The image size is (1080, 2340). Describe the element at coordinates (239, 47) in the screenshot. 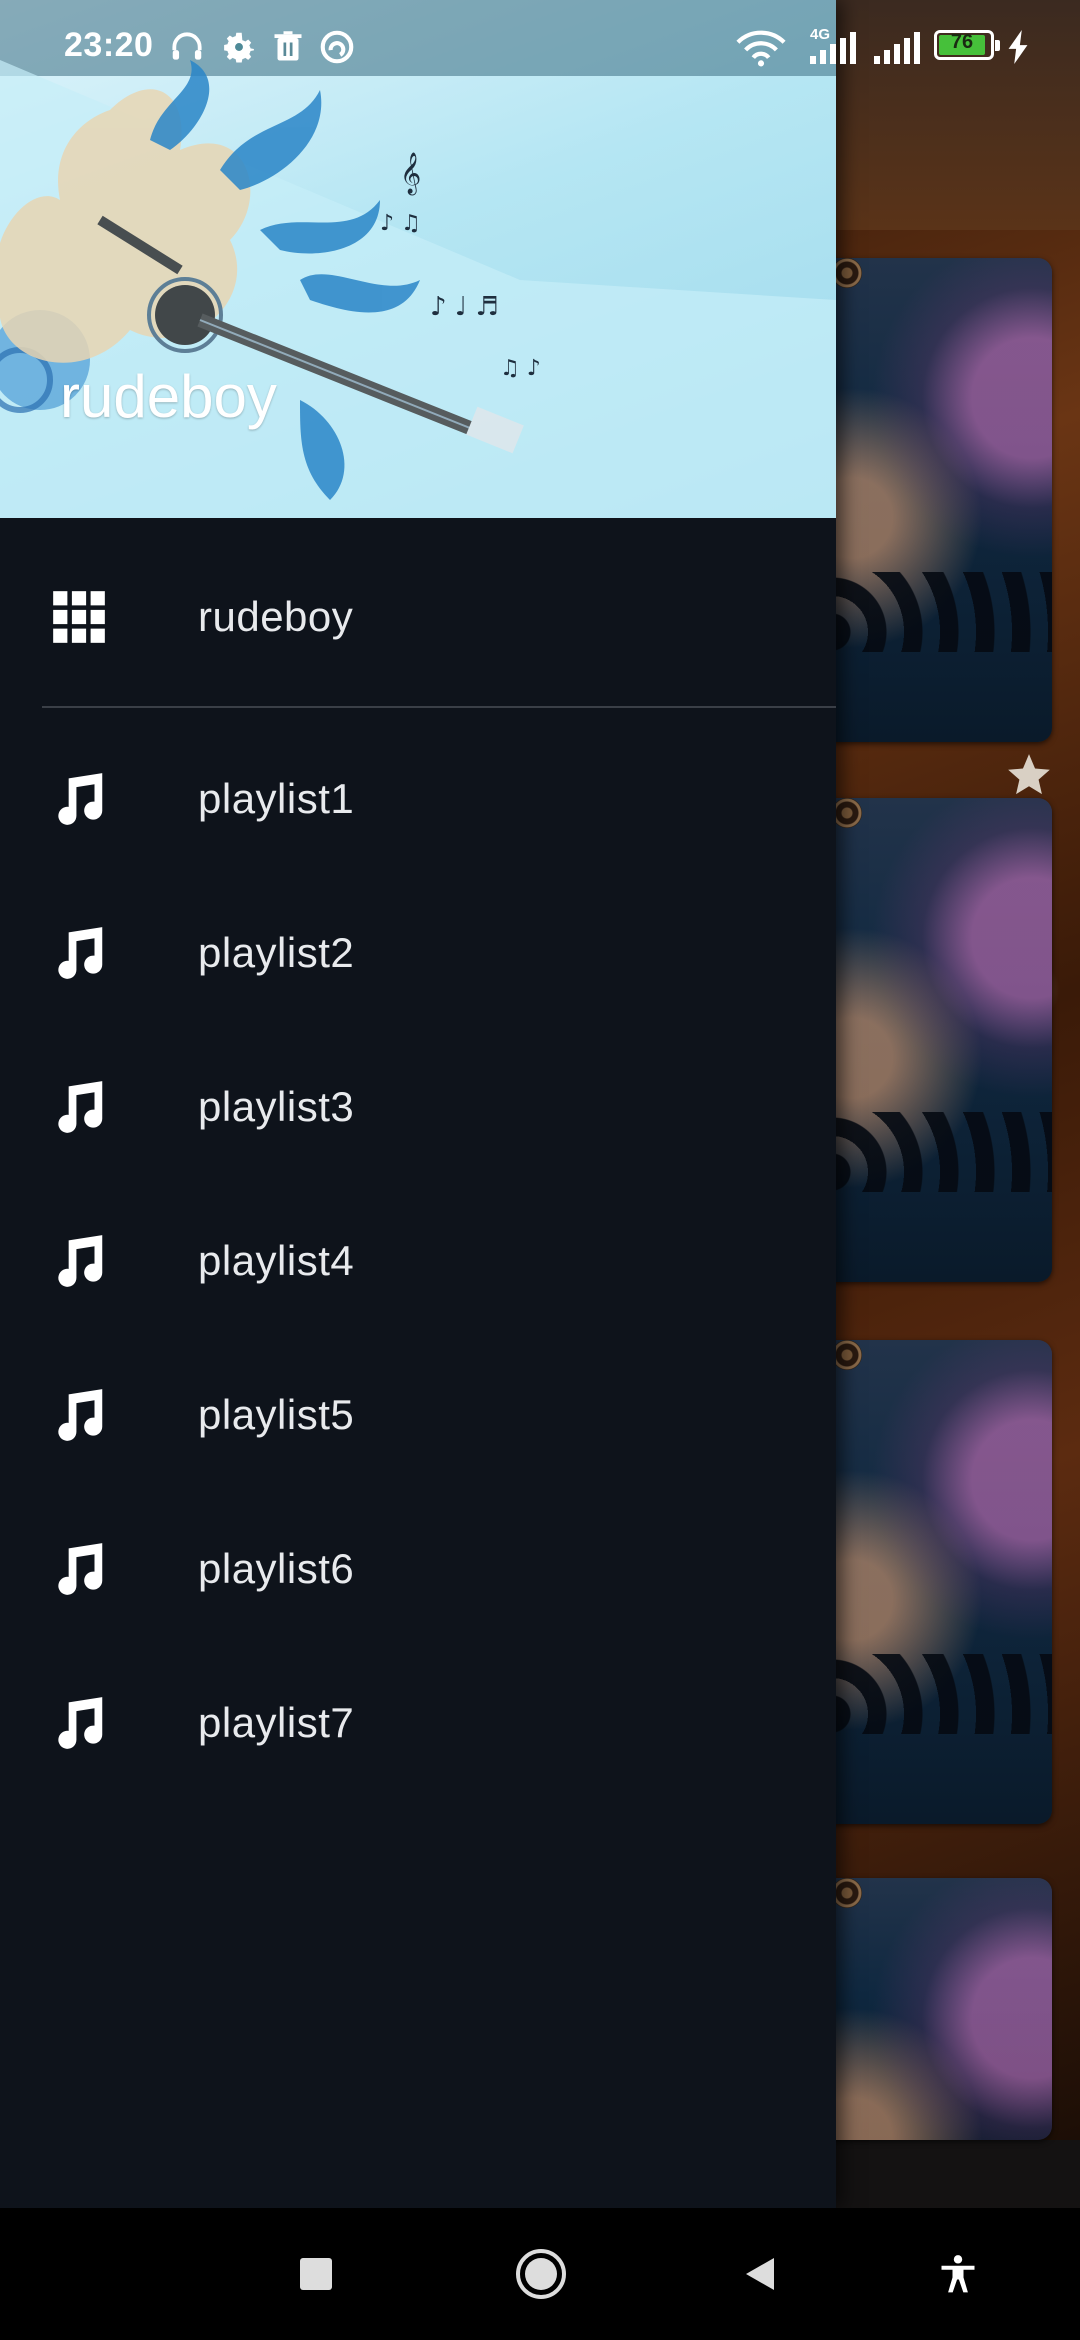

I see `settings-icon` at that location.